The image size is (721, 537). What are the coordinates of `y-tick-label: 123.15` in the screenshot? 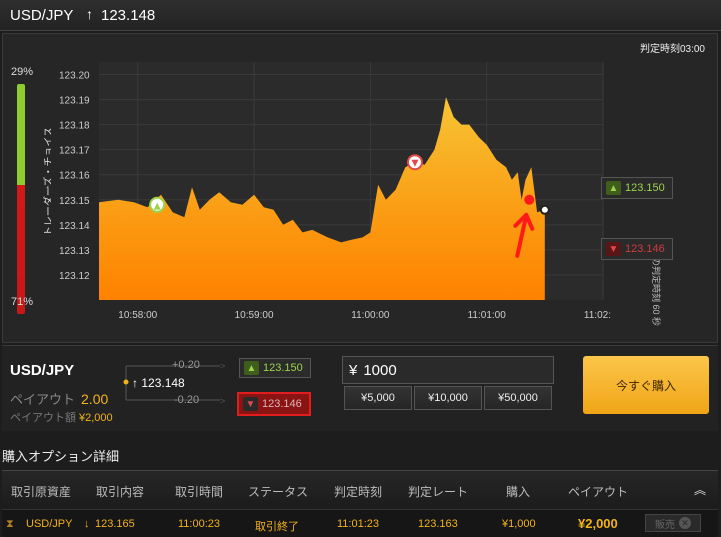 It's located at (74, 201).